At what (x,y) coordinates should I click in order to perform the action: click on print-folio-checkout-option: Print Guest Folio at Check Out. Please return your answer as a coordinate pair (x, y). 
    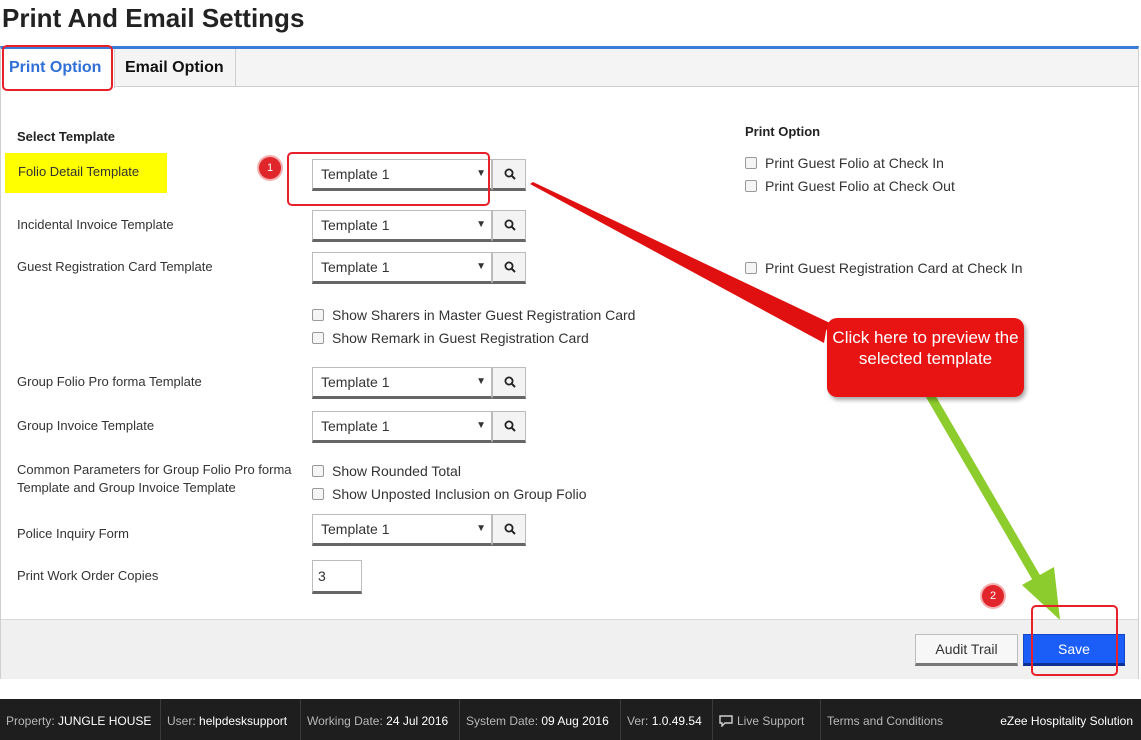
    Looking at the image, I should click on (850, 186).